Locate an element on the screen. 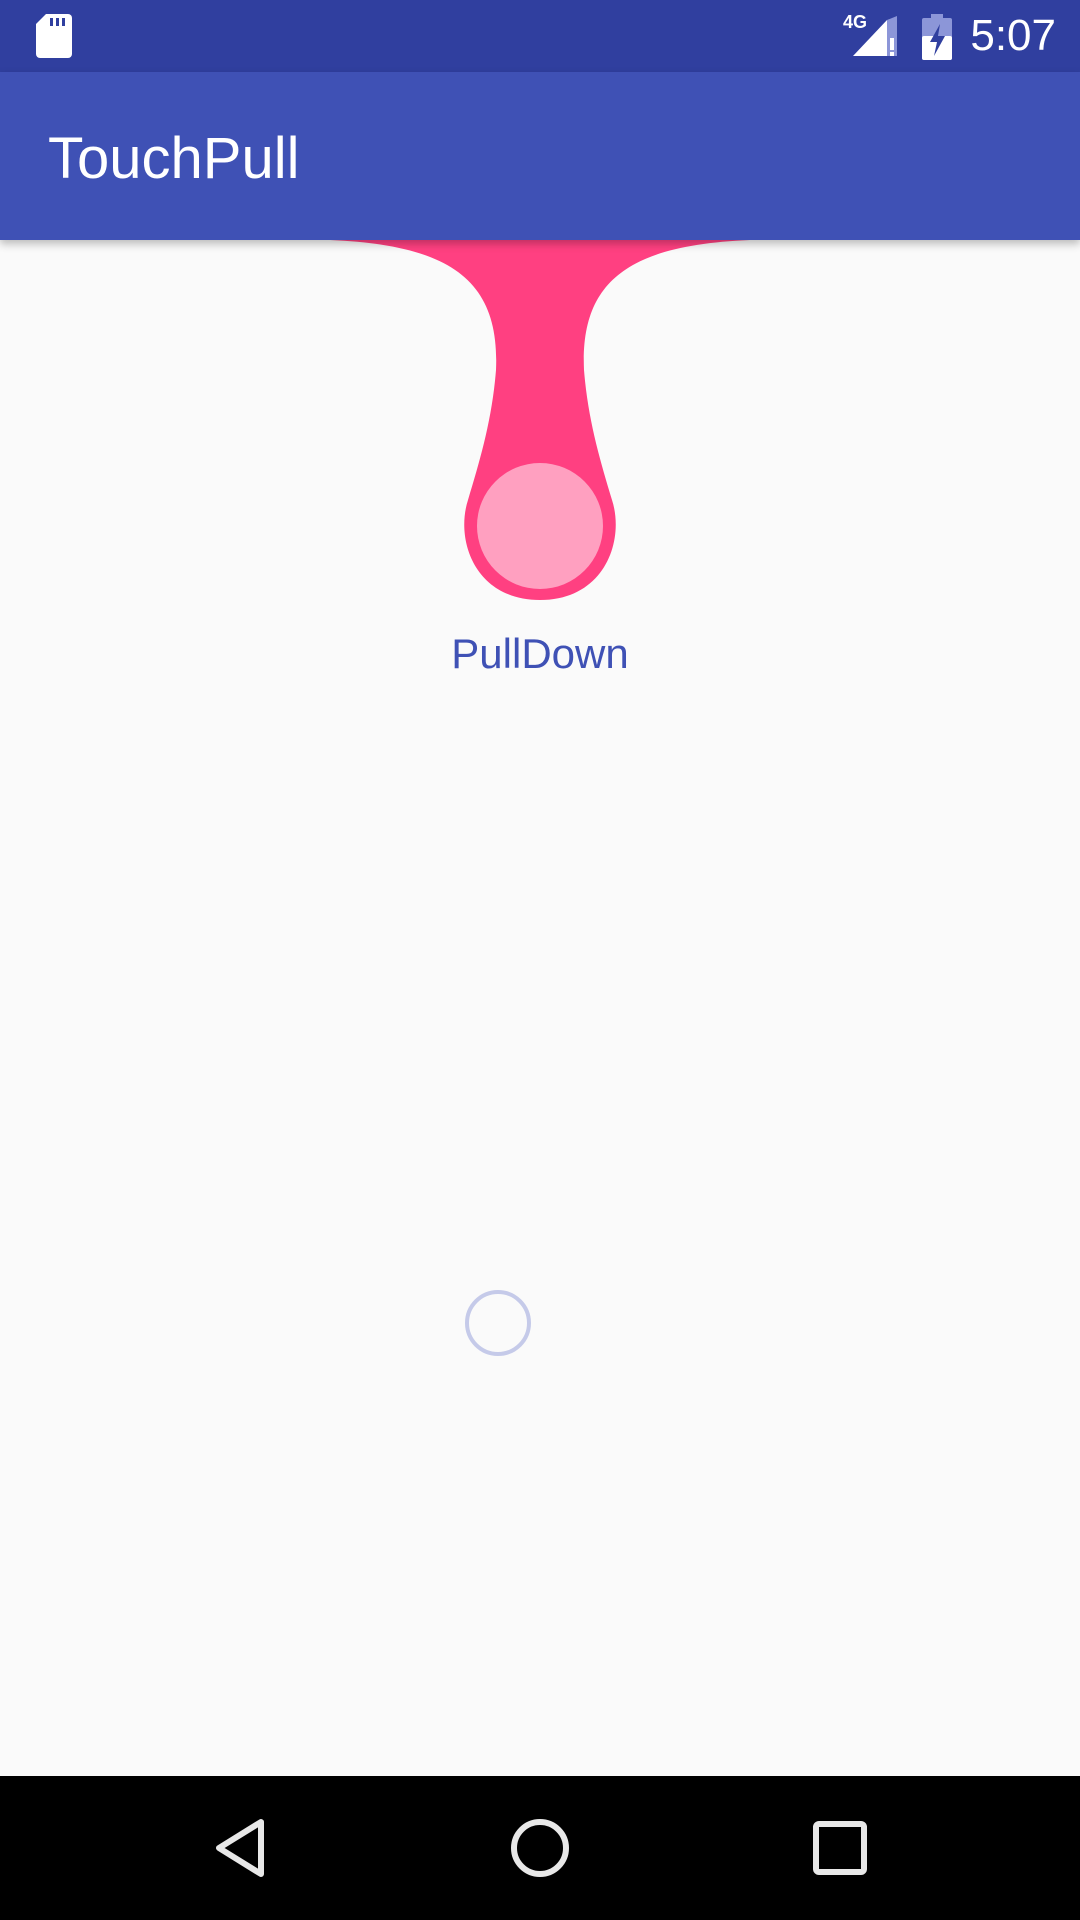  pull-down-label: PullDown is located at coordinates (540, 653).